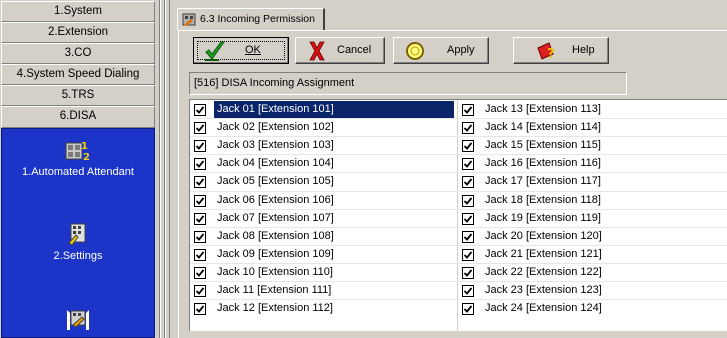 The height and width of the screenshot is (338, 727). Describe the element at coordinates (591, 291) in the screenshot. I see `jack-row: Jack 23 [Extension 123]` at that location.